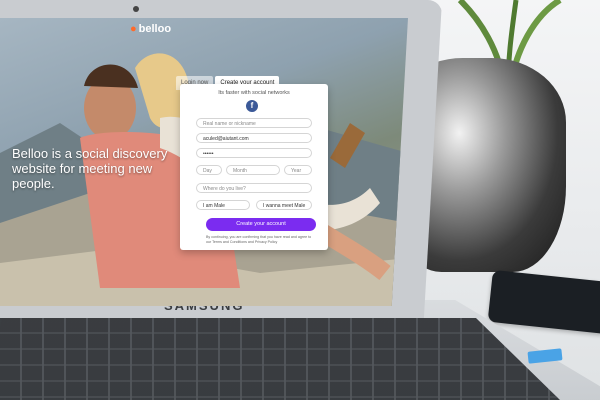 The height and width of the screenshot is (400, 600). What do you see at coordinates (298, 170) in the screenshot?
I see `birth-year-select: Year` at bounding box center [298, 170].